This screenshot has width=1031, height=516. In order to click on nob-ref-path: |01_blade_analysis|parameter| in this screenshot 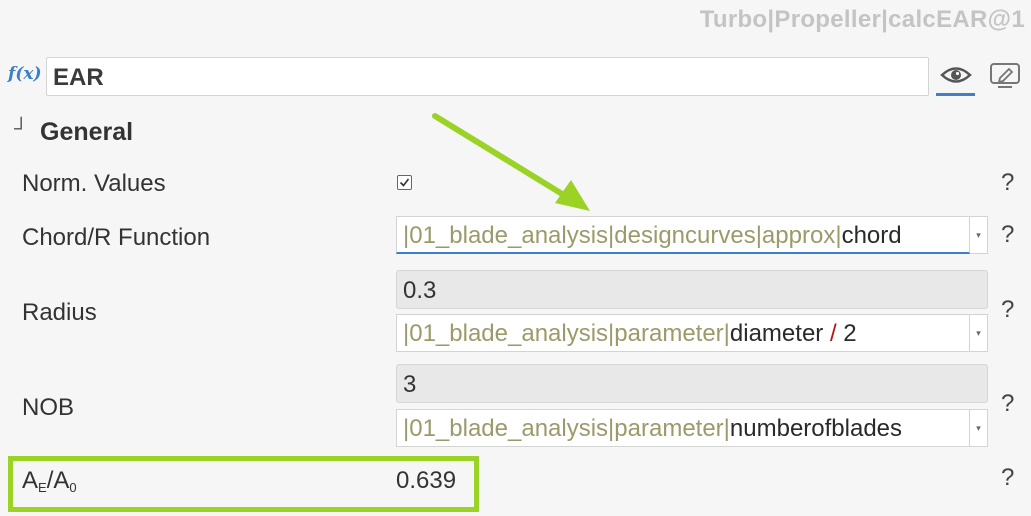, I will do `click(566, 428)`.